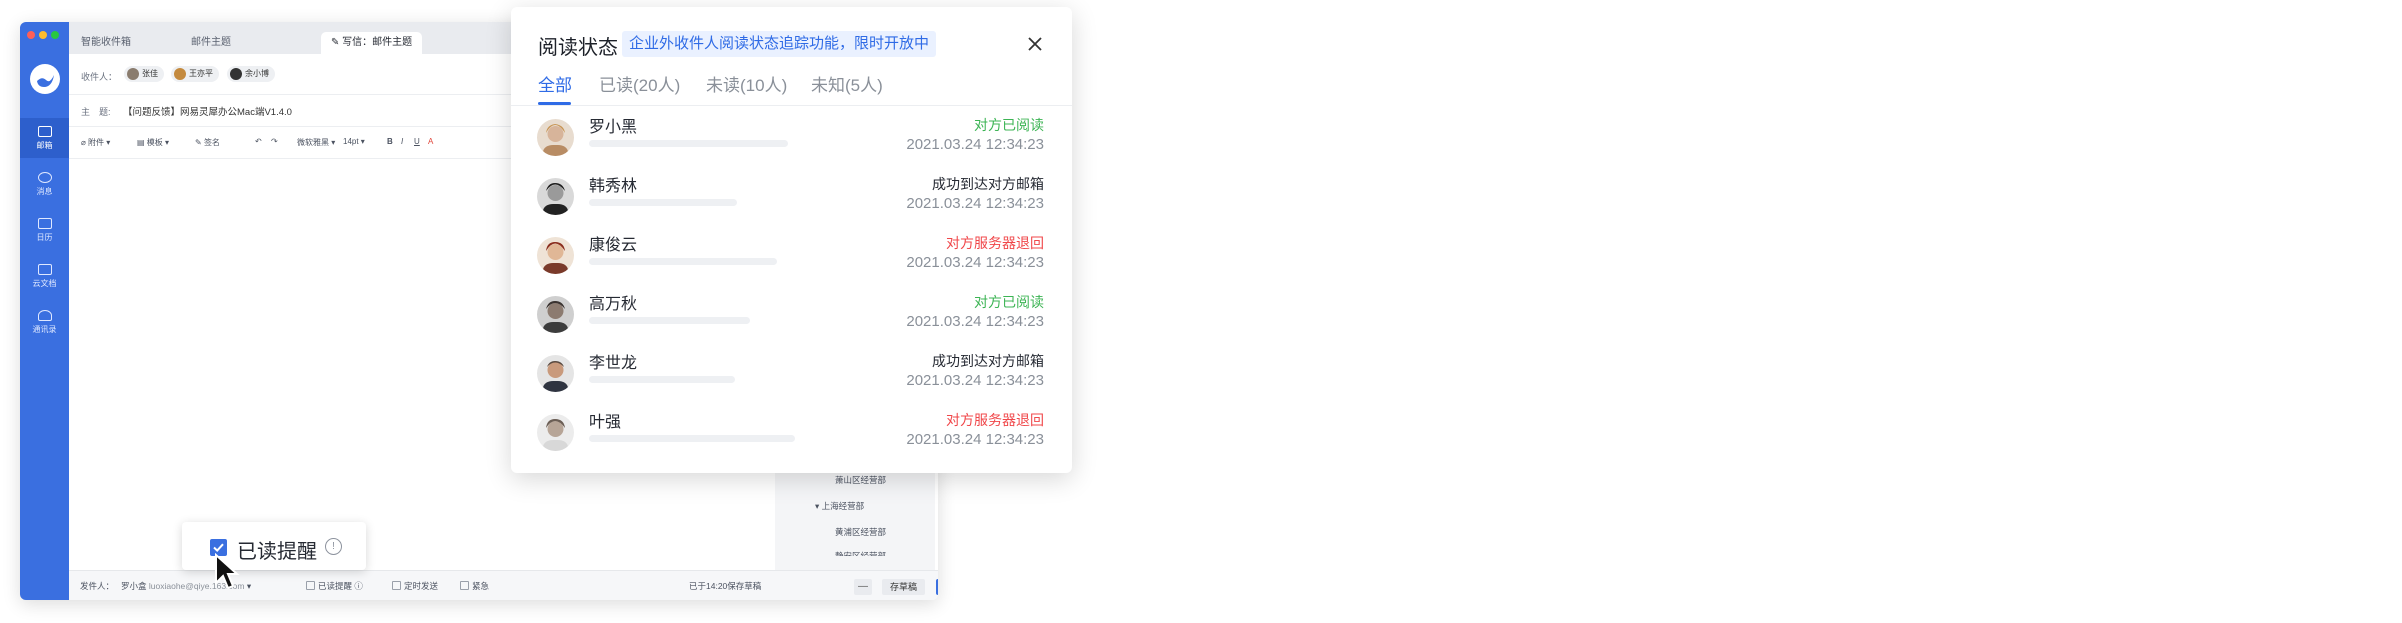 This screenshot has width=2402, height=623. I want to click on recipient-chip: 余小博, so click(251, 74).